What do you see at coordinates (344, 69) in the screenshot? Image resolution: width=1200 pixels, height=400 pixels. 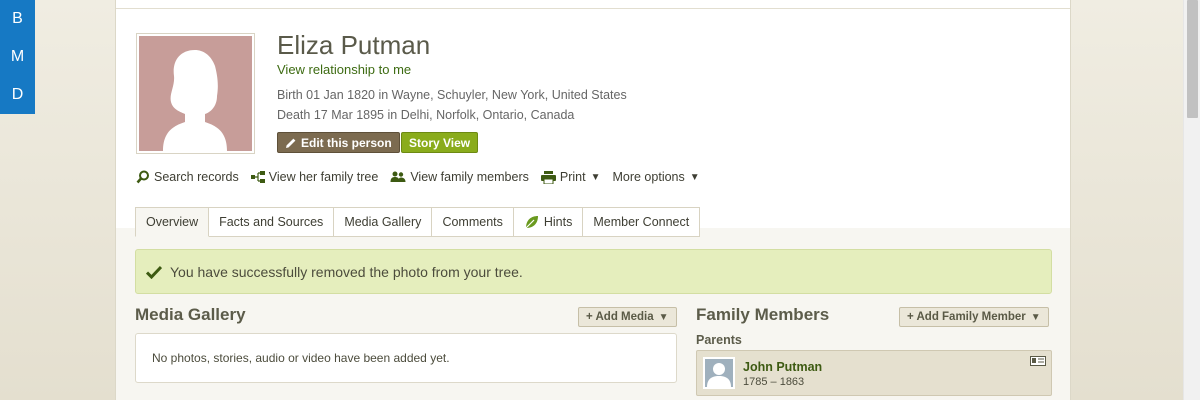 I see `view-relationship-link: View relationship to me` at bounding box center [344, 69].